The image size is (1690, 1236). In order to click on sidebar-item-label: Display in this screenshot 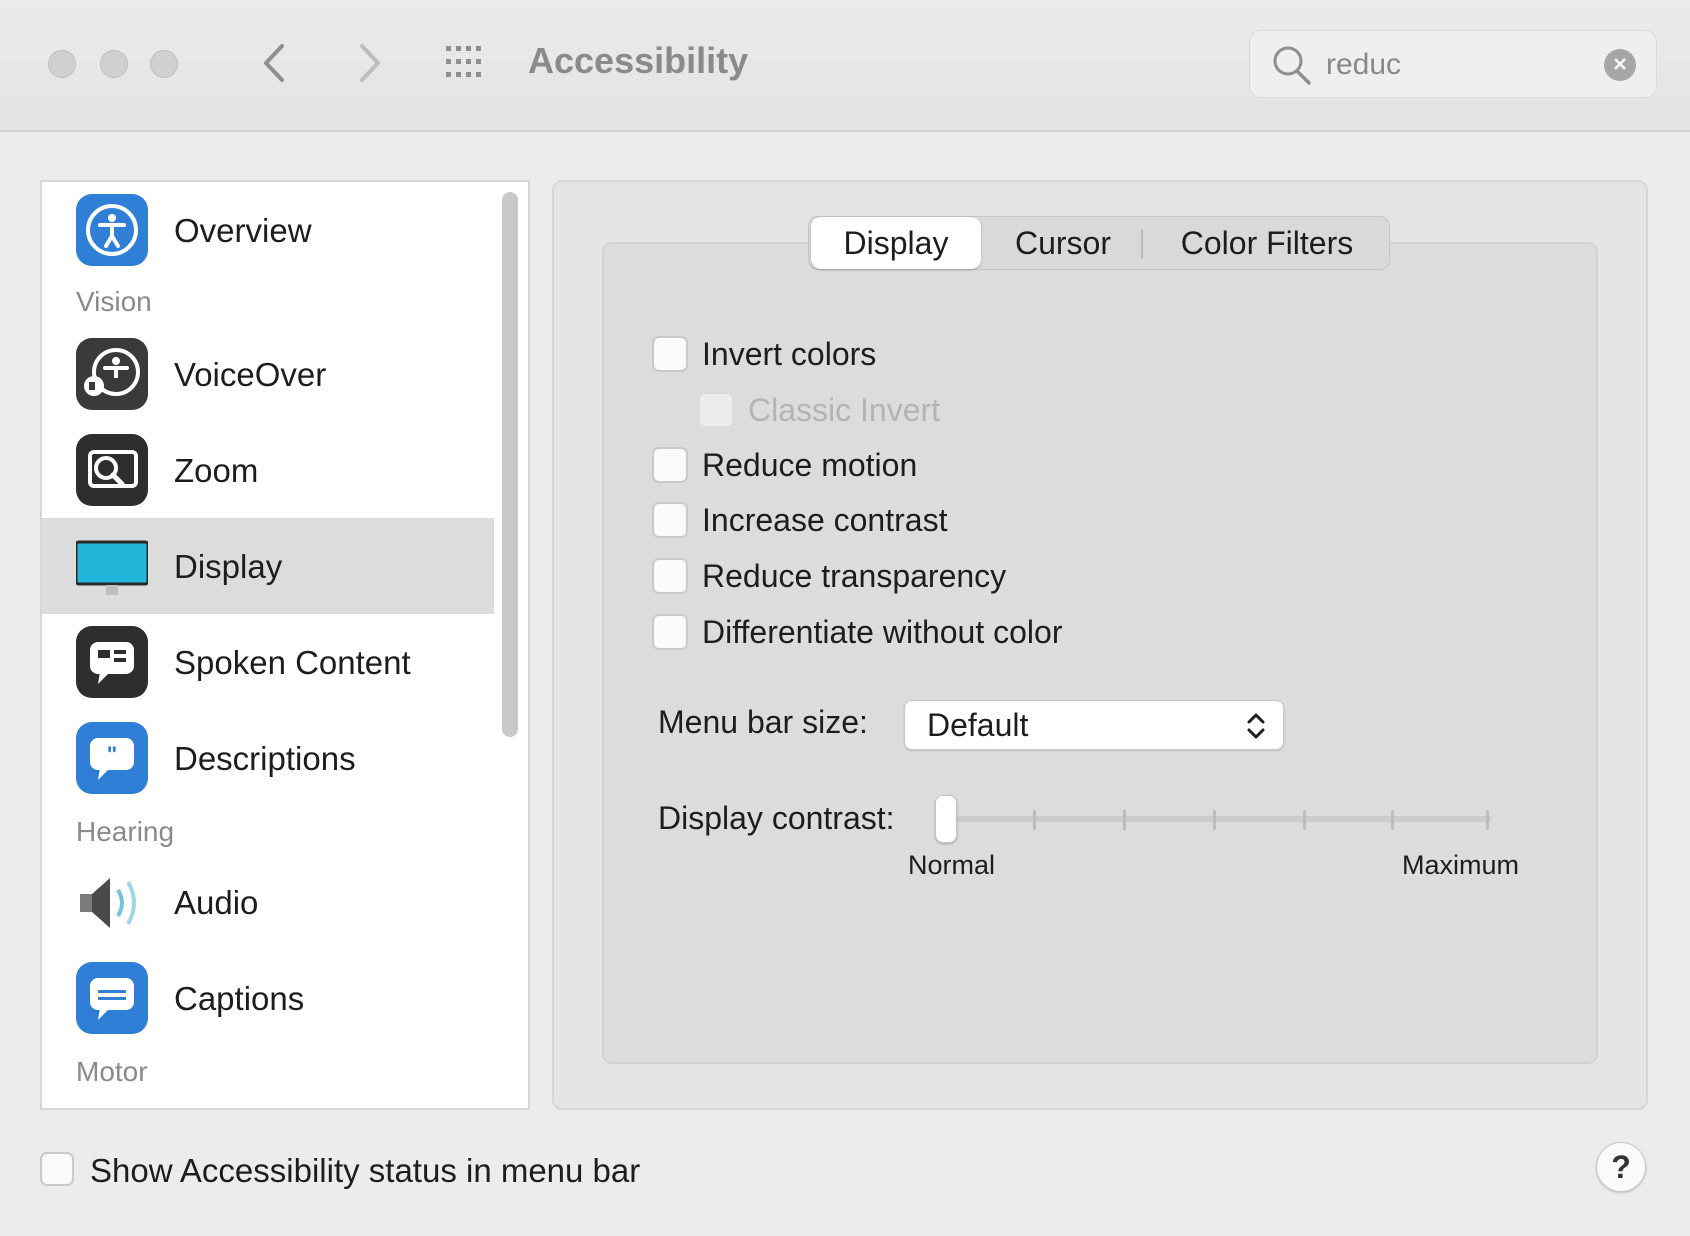, I will do `click(228, 566)`.